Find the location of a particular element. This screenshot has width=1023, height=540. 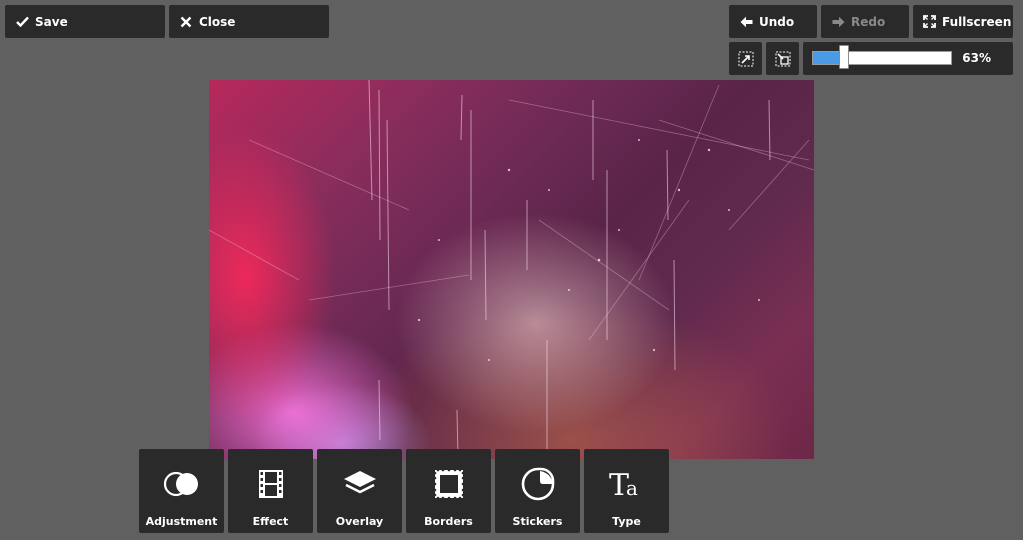

text-type-icon: T a is located at coordinates (627, 484).